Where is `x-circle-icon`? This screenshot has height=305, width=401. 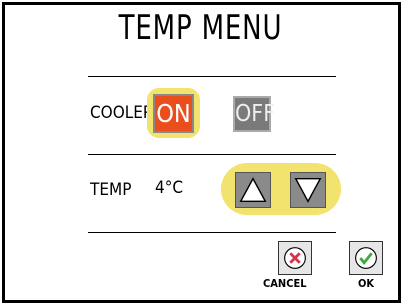 x-circle-icon is located at coordinates (295, 258).